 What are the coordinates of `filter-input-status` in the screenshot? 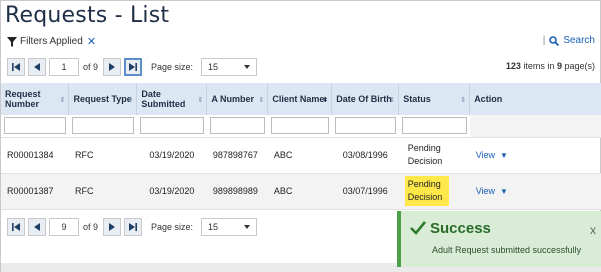 It's located at (434, 126).